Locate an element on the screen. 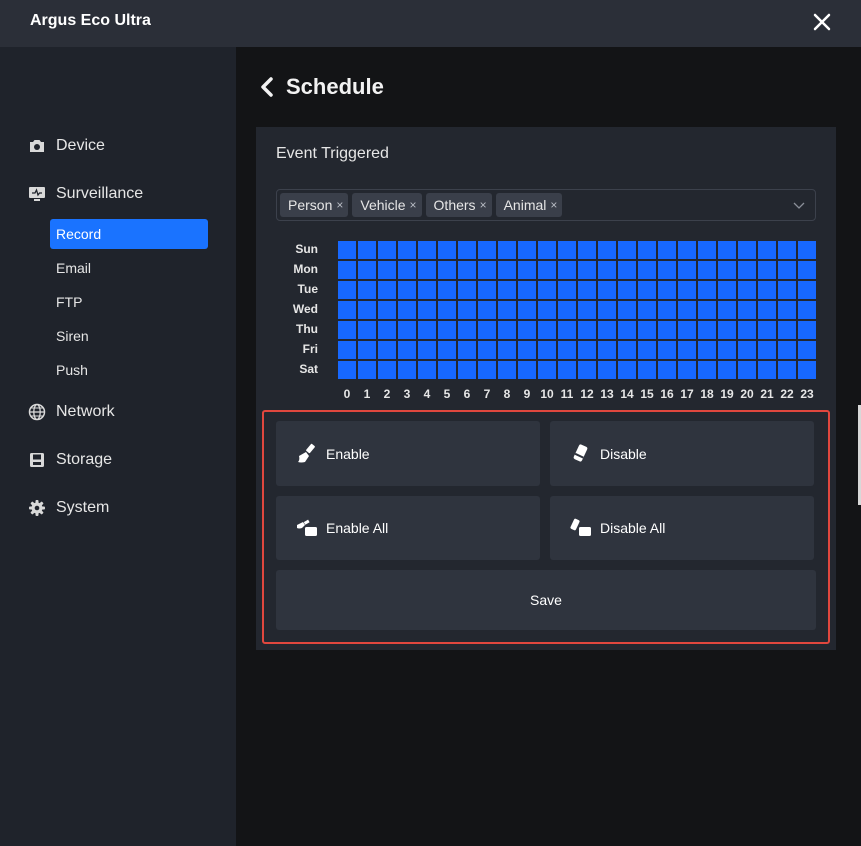  close-button is located at coordinates (822, 23).